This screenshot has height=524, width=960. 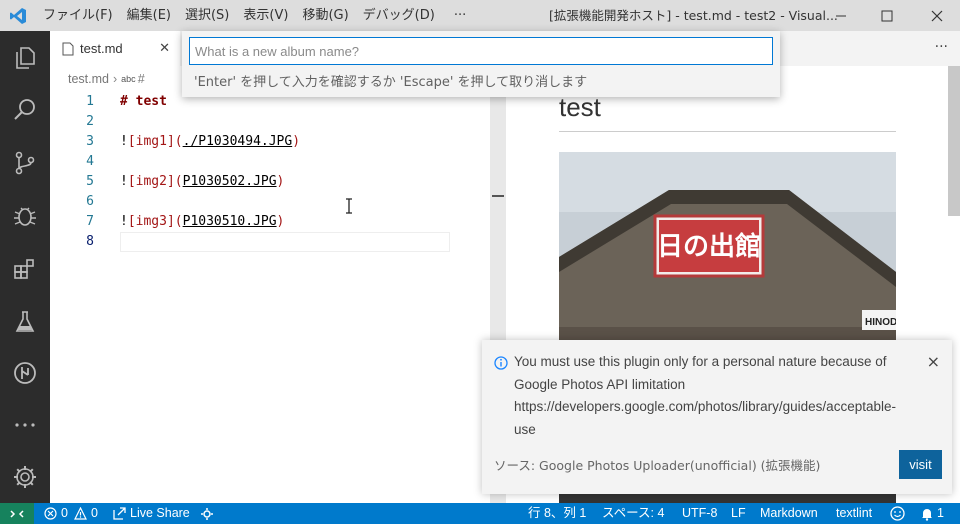 What do you see at coordinates (854, 513) in the screenshot?
I see `textlint-status: textlint` at bounding box center [854, 513].